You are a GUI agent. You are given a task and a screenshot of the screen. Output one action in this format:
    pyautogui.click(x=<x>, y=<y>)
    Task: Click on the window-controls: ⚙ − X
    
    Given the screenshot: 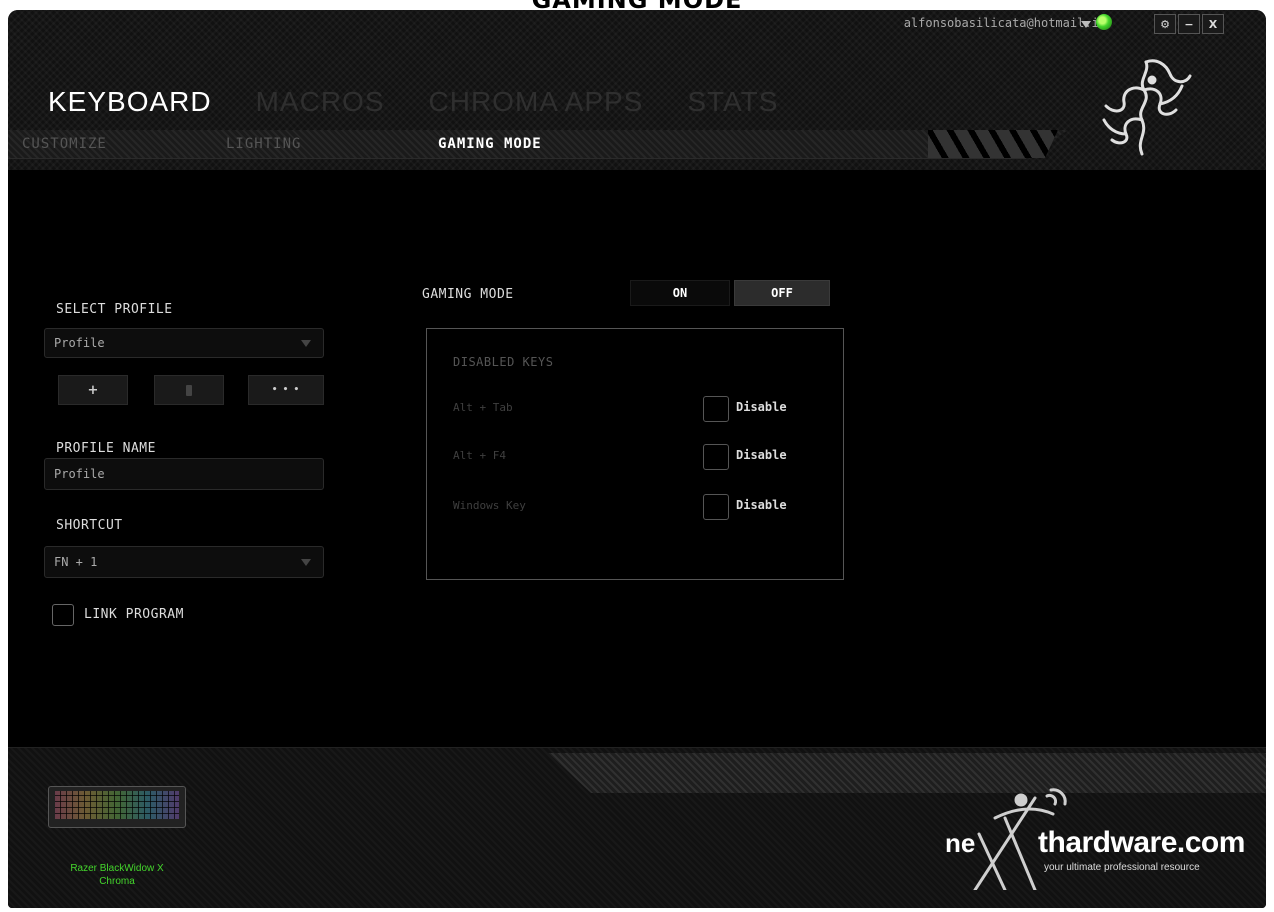 What is the action you would take?
    pyautogui.click(x=1189, y=24)
    